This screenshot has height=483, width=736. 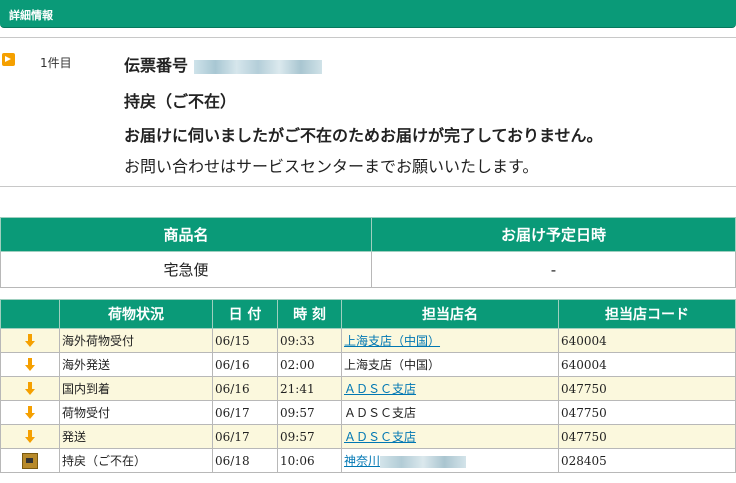 What do you see at coordinates (31, 15) in the screenshot?
I see `section-title: 詳細情報` at bounding box center [31, 15].